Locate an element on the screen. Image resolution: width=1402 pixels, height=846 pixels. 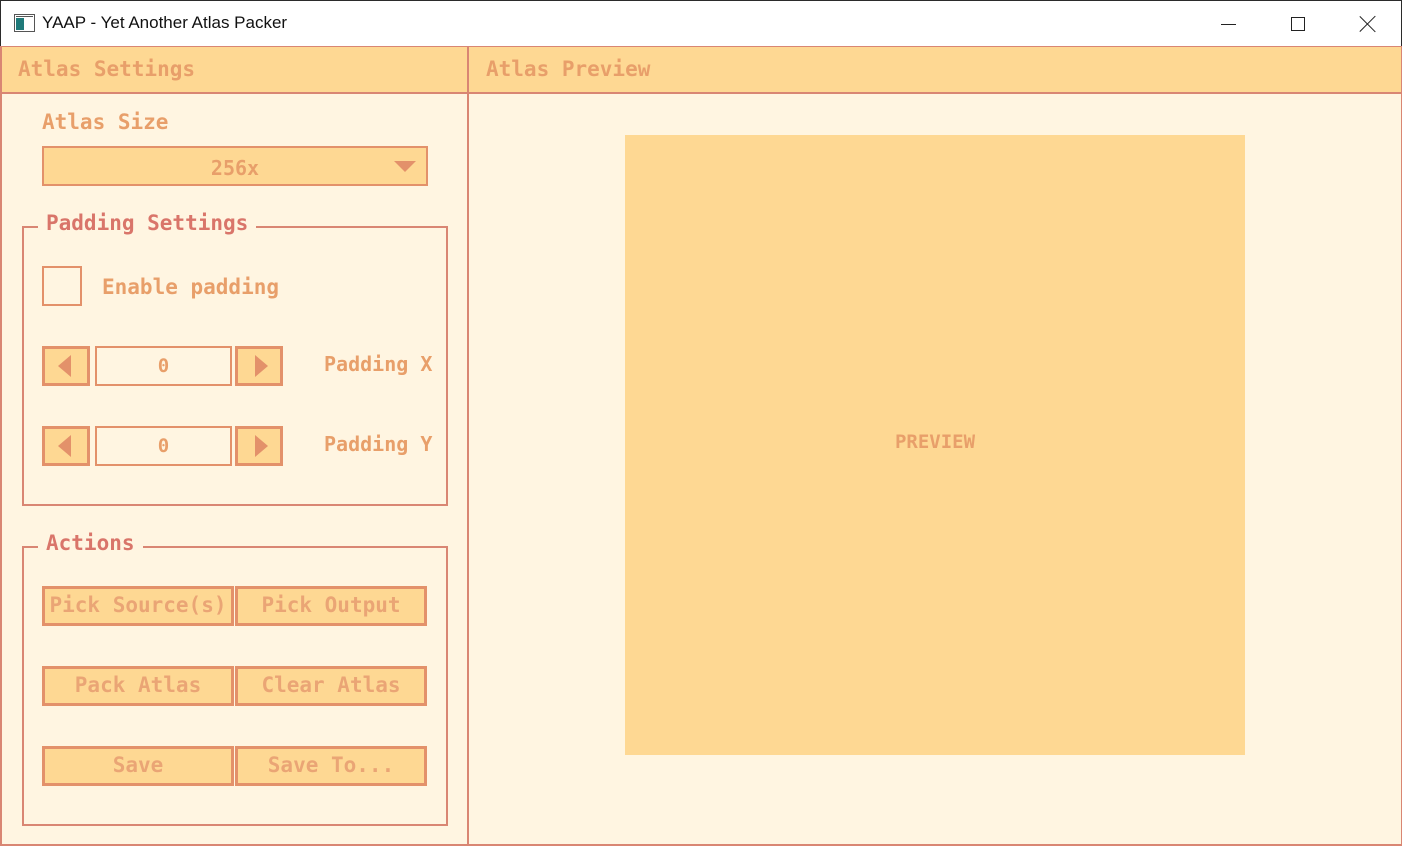
atlas-size-dropdown: 256x is located at coordinates (235, 166).